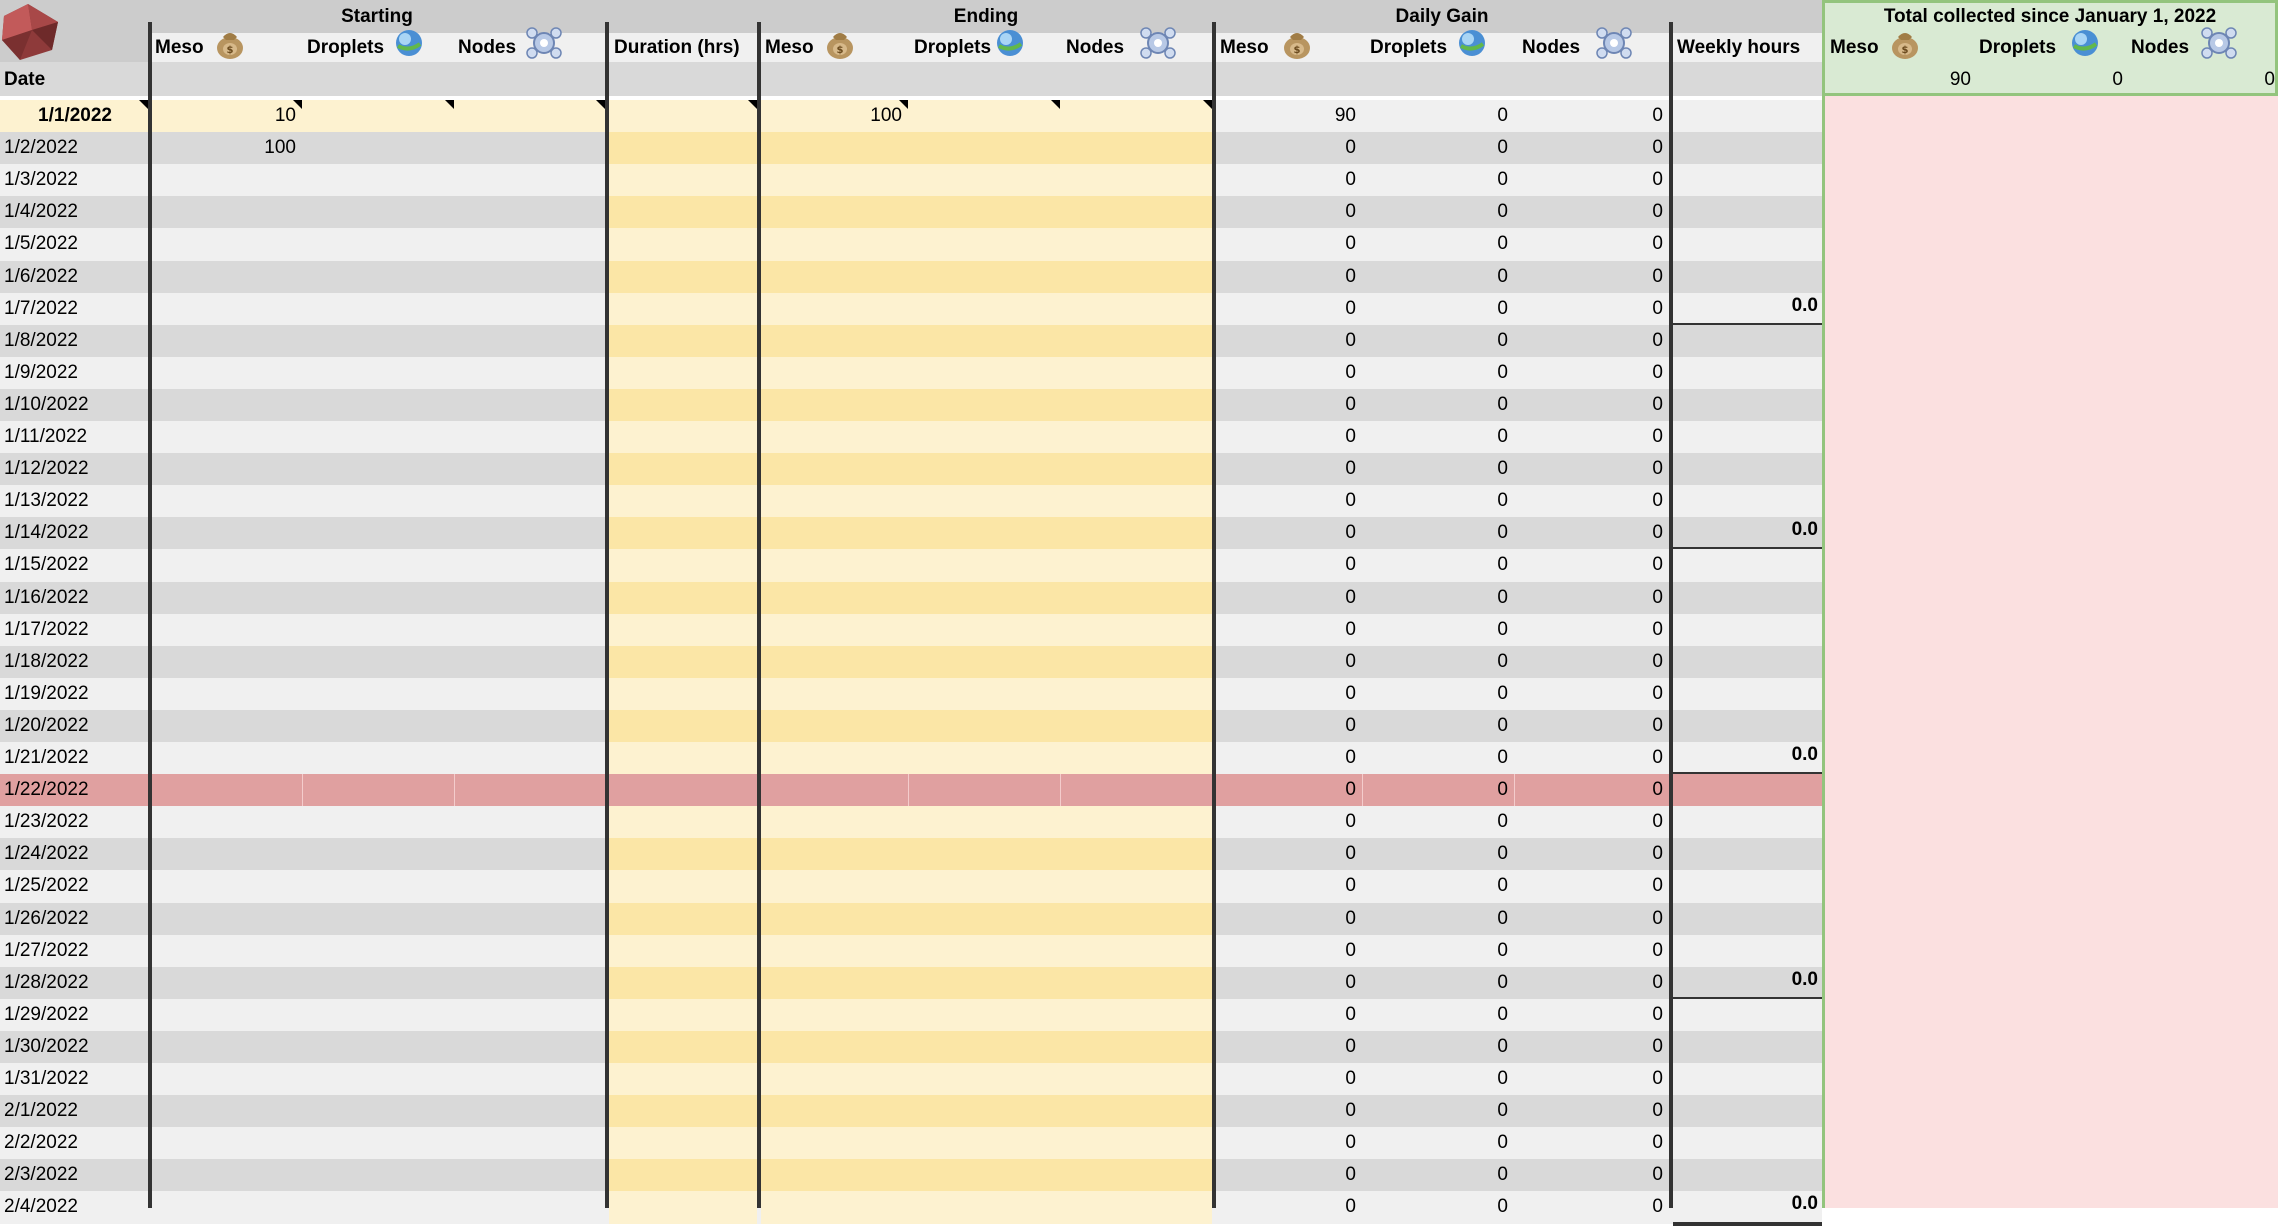 The width and height of the screenshot is (2278, 1226). I want to click on date-cell: 1/5/2022, so click(74, 244).